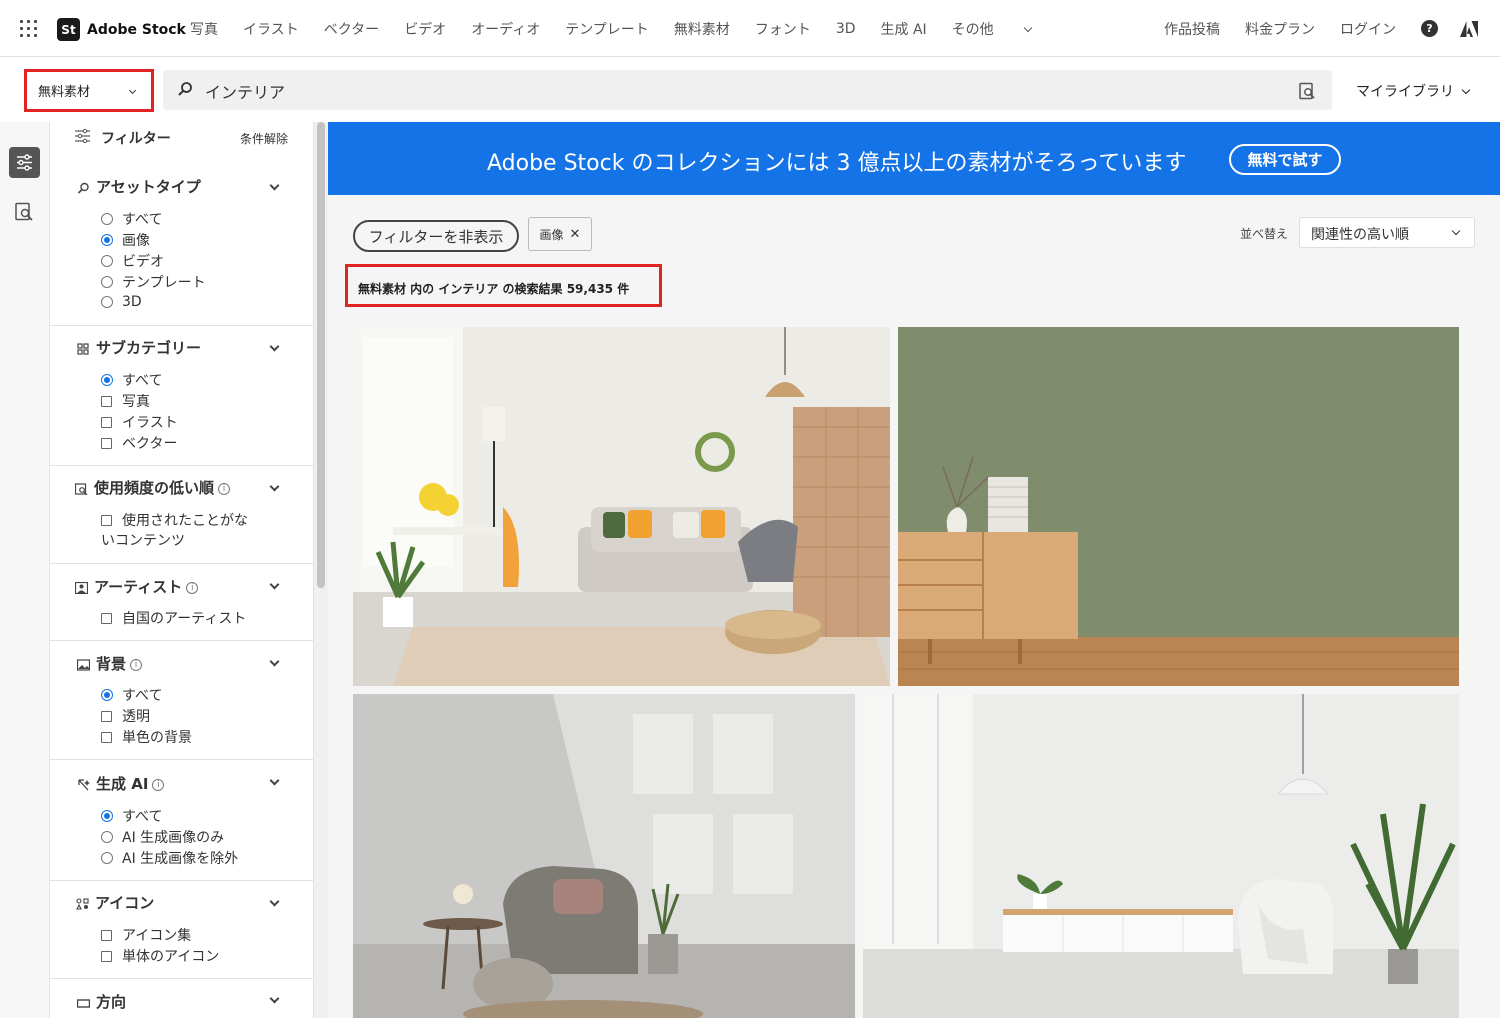  I want to click on filter-option-bg-all: すべて, so click(131, 695).